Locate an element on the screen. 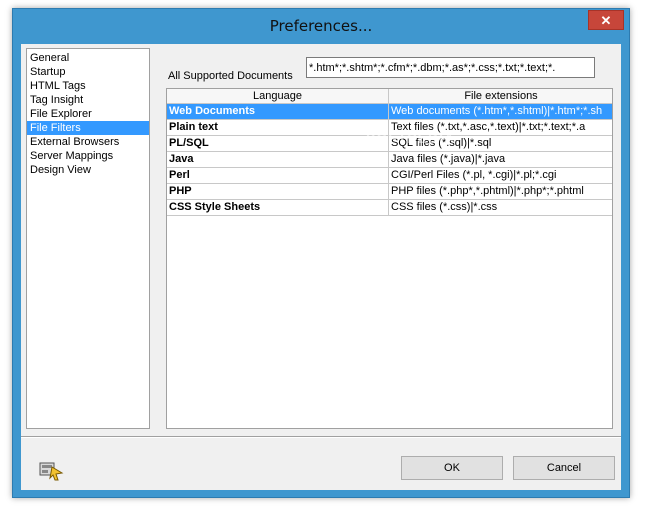  language-cell: Perl is located at coordinates (278, 175).